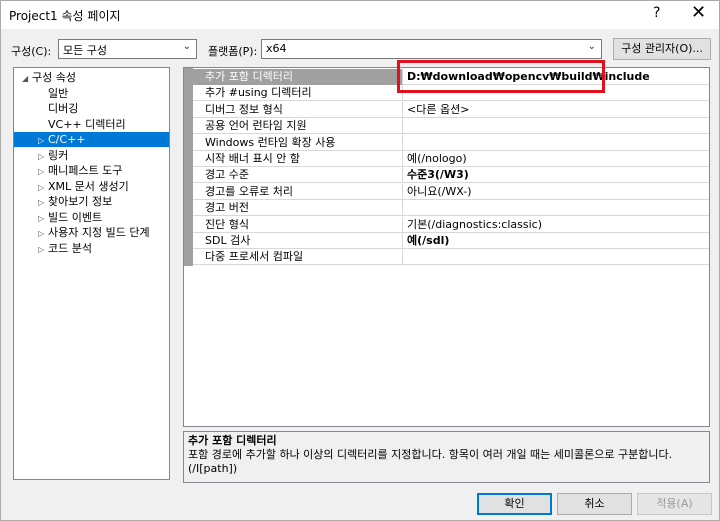 This screenshot has height=521, width=720. I want to click on property-value: 예(/sdl), so click(556, 241).